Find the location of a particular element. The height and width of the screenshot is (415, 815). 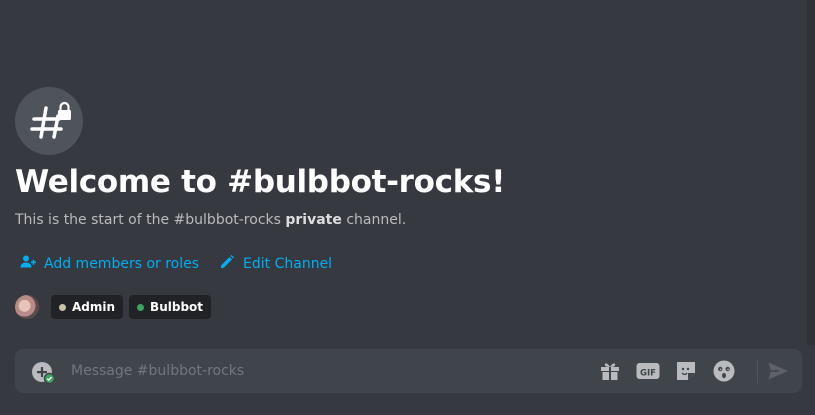

role-label: Bulbbot is located at coordinates (177, 307).